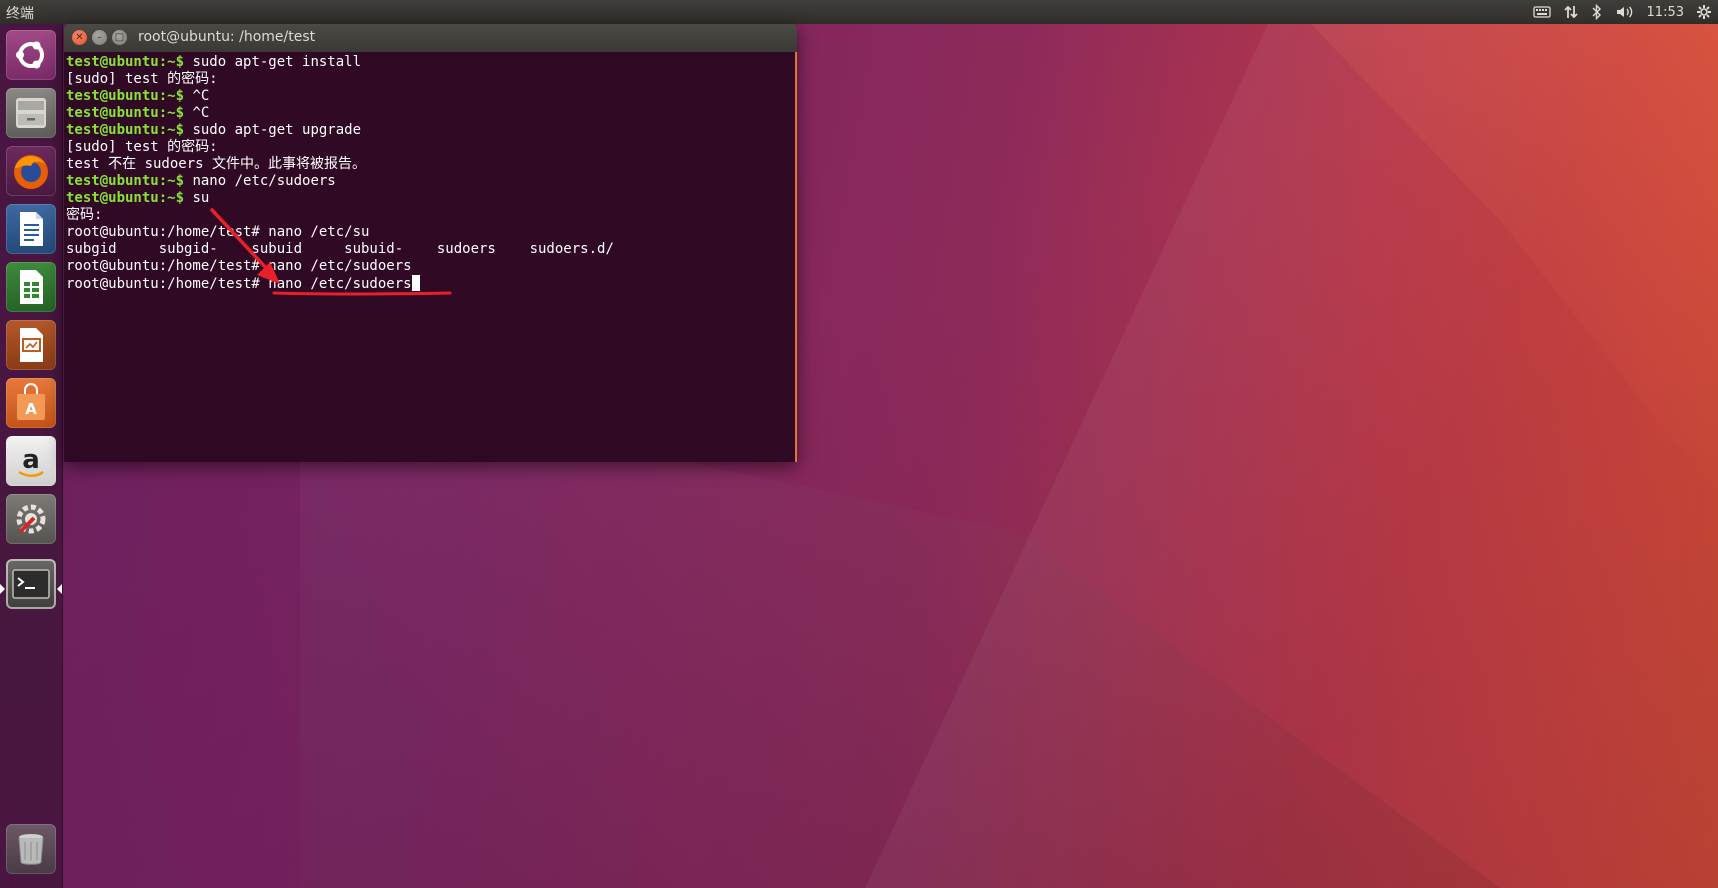 The image size is (1718, 888). I want to click on clock: 11:53, so click(1665, 12).